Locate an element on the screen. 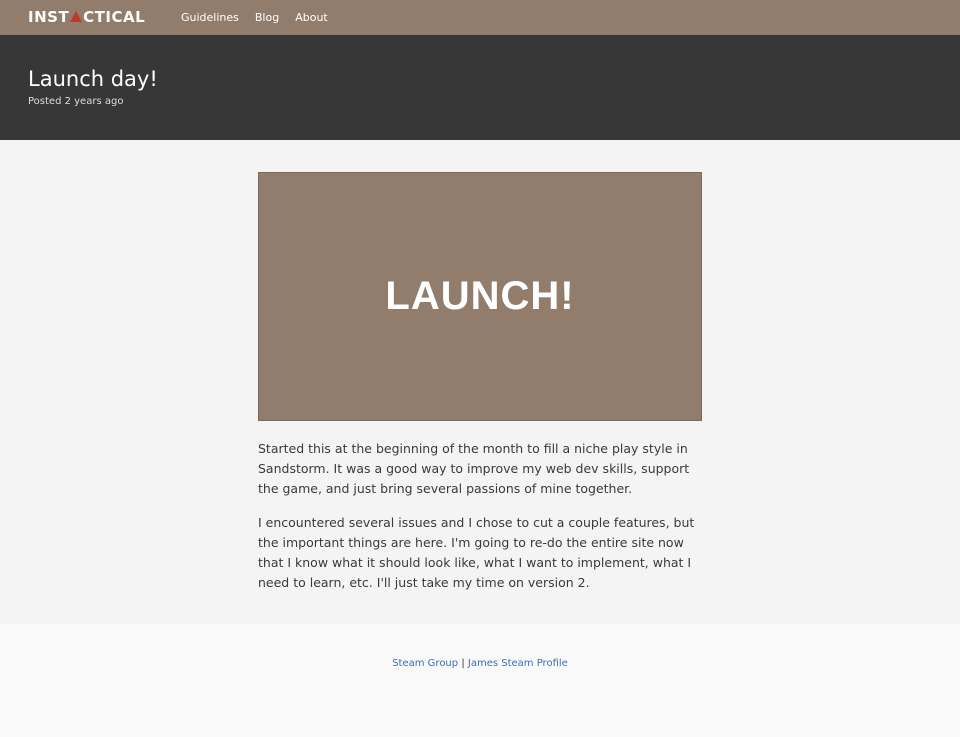  nav-link-blog: Blog is located at coordinates (267, 17).